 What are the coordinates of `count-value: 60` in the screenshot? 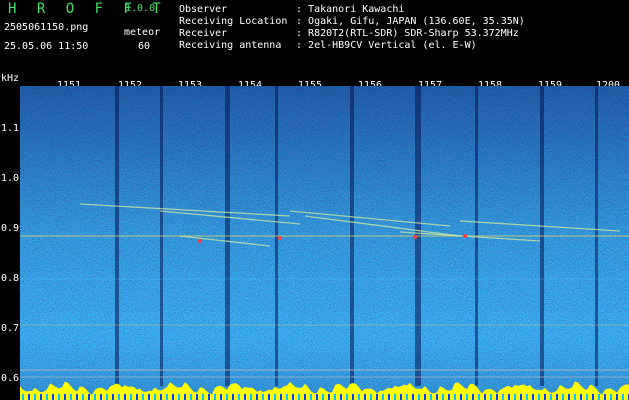 It's located at (144, 46).